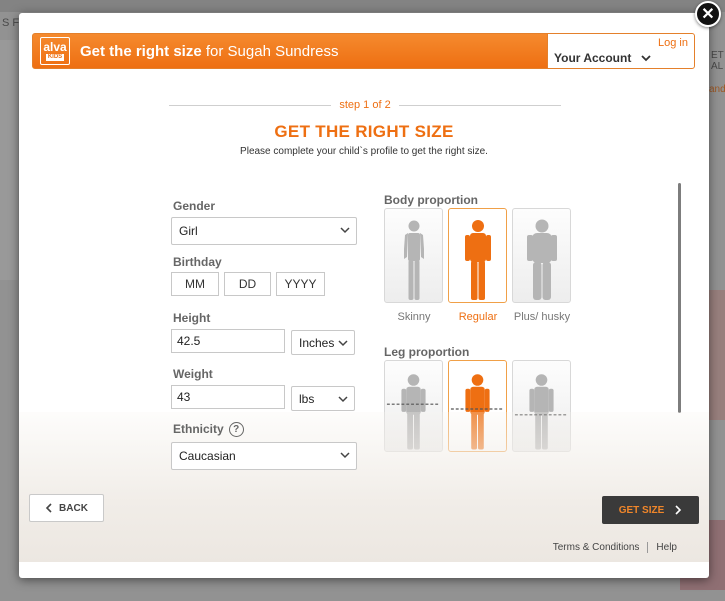 The width and height of the screenshot is (725, 601). Describe the element at coordinates (593, 58) in the screenshot. I see `account-label: Your Account` at that location.